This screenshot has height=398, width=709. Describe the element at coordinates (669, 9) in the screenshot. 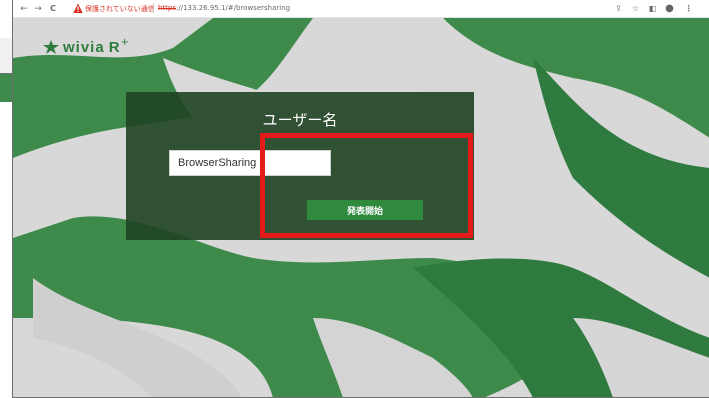

I see `profile-icon: ●` at that location.